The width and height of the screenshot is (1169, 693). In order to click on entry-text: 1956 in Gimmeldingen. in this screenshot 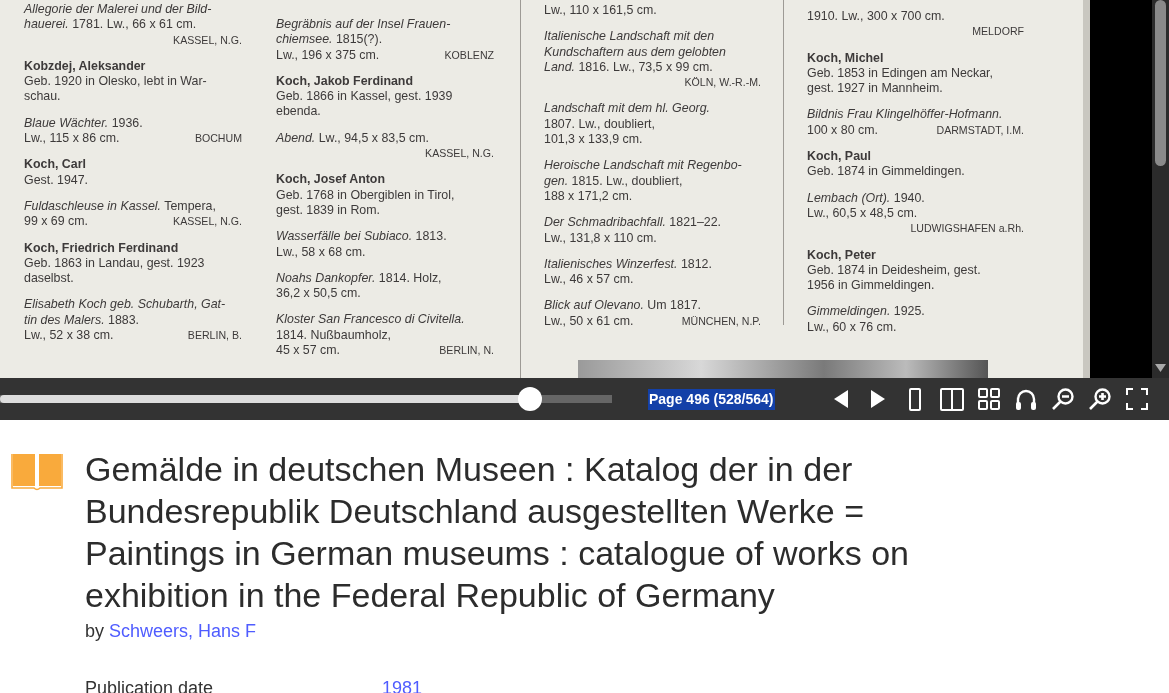, I will do `click(871, 286)`.